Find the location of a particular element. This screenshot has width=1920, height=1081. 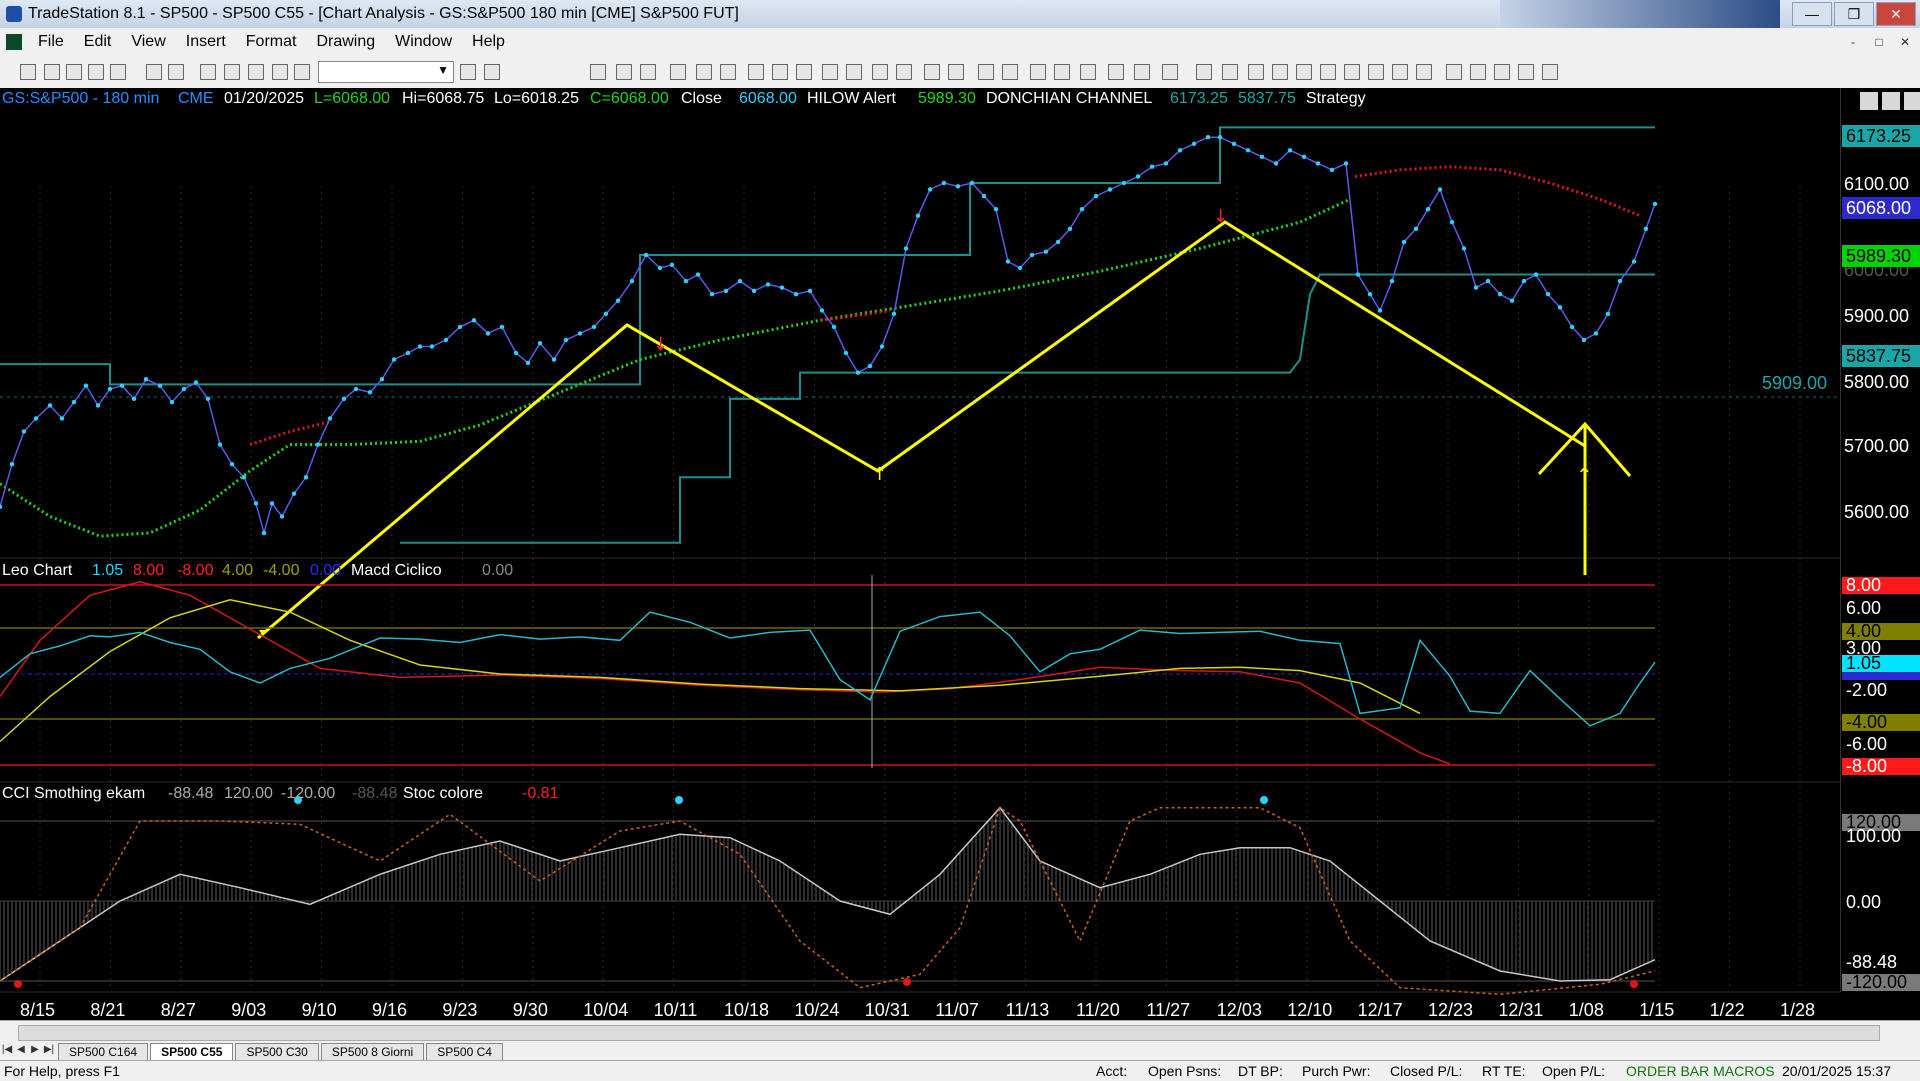

toggle-icon is located at coordinates (1170, 72).